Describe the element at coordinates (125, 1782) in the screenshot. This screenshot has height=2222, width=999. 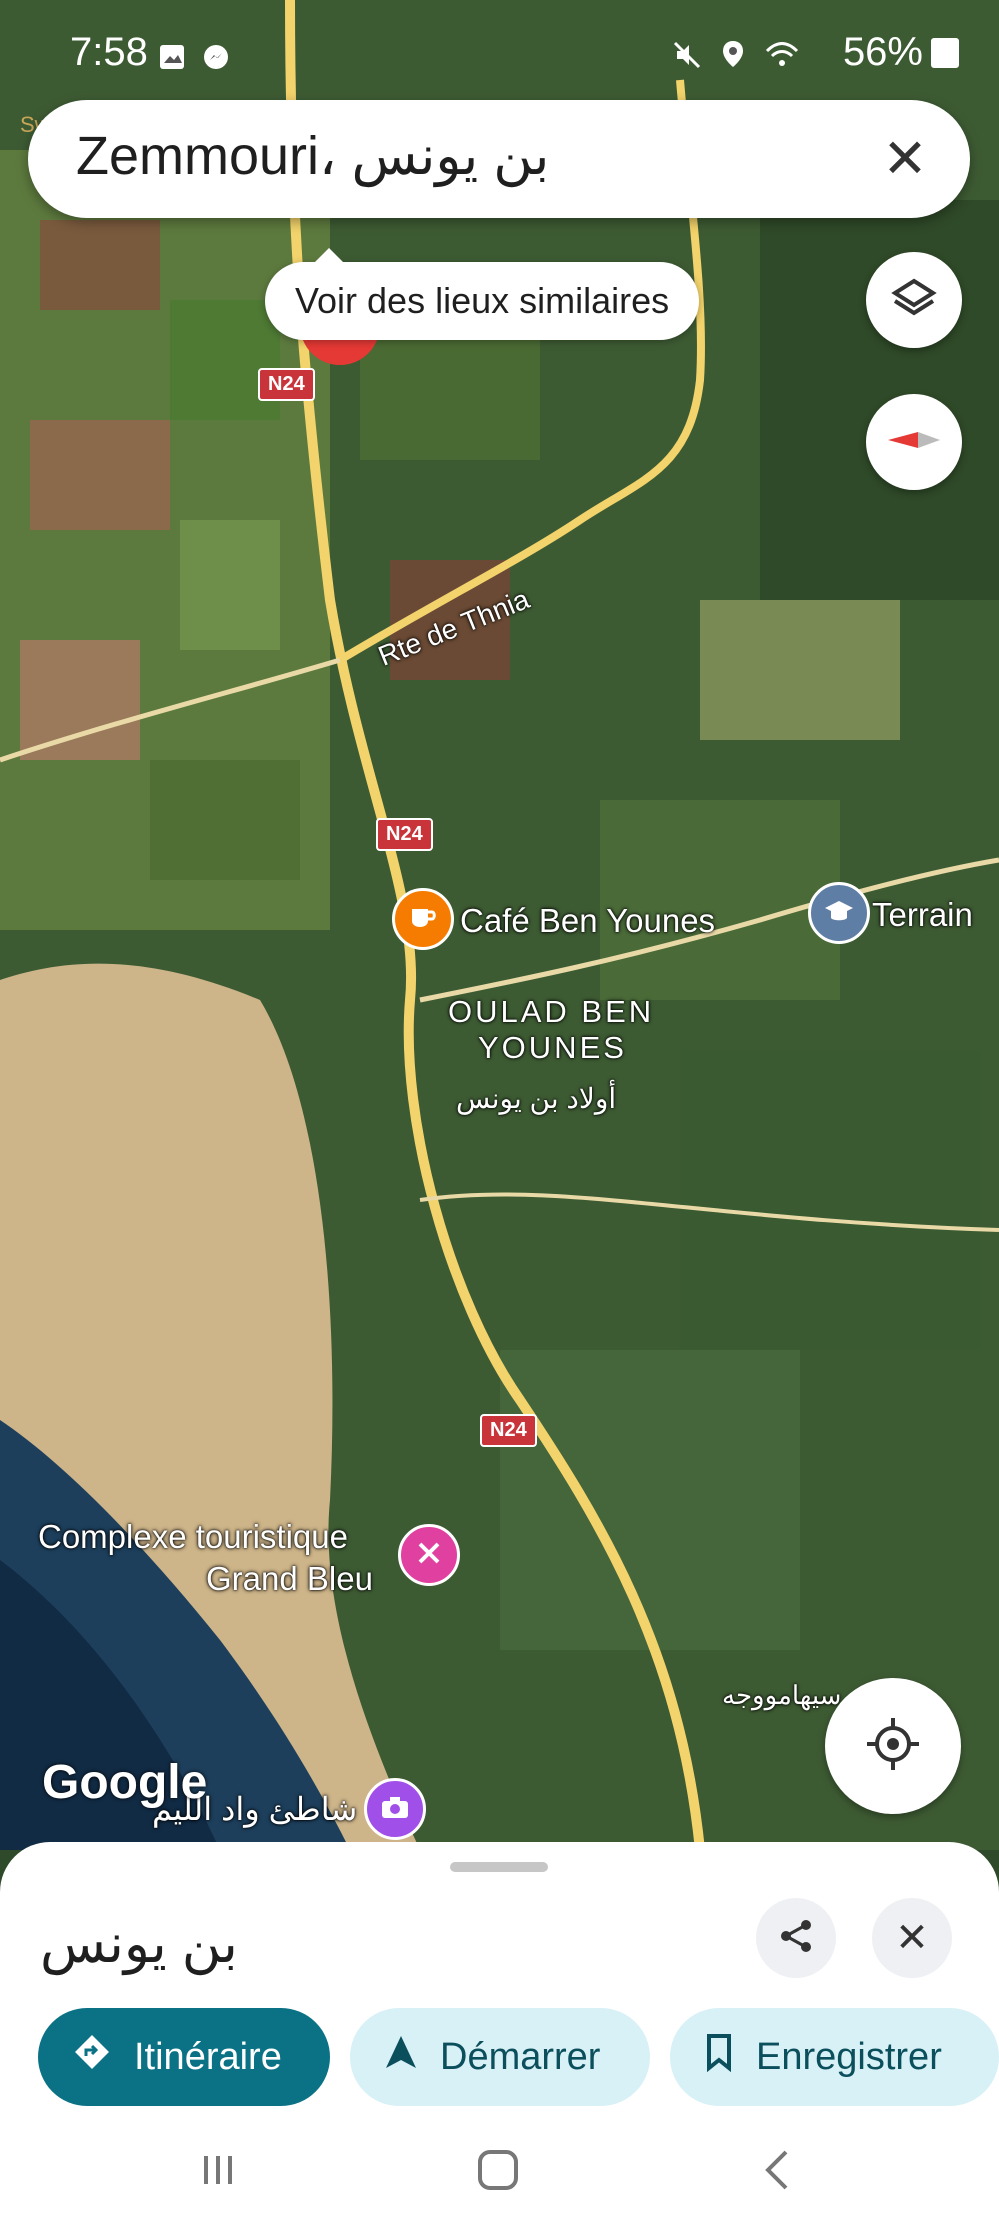
I see `google-attribution: Google` at that location.